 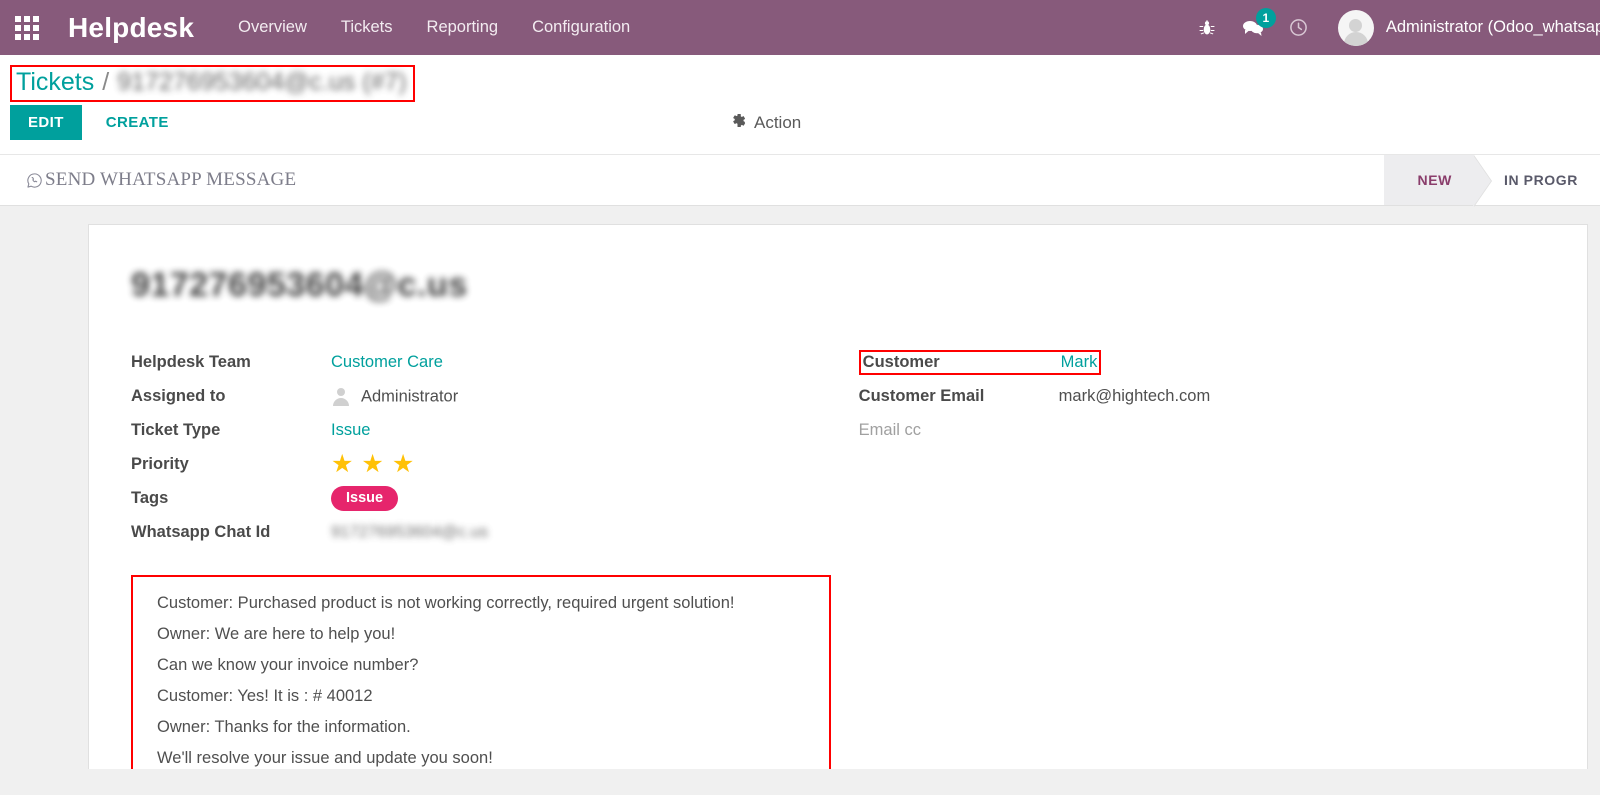 I want to click on apps-menu-toggle, so click(x=27, y=28).